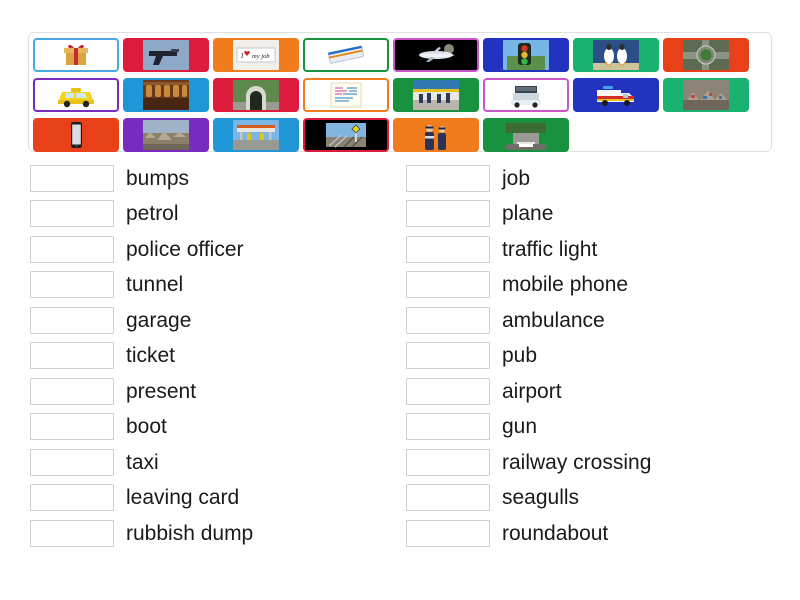 Image resolution: width=800 pixels, height=600 pixels. Describe the element at coordinates (215, 285) in the screenshot. I see `answer-row: tunnel` at that location.